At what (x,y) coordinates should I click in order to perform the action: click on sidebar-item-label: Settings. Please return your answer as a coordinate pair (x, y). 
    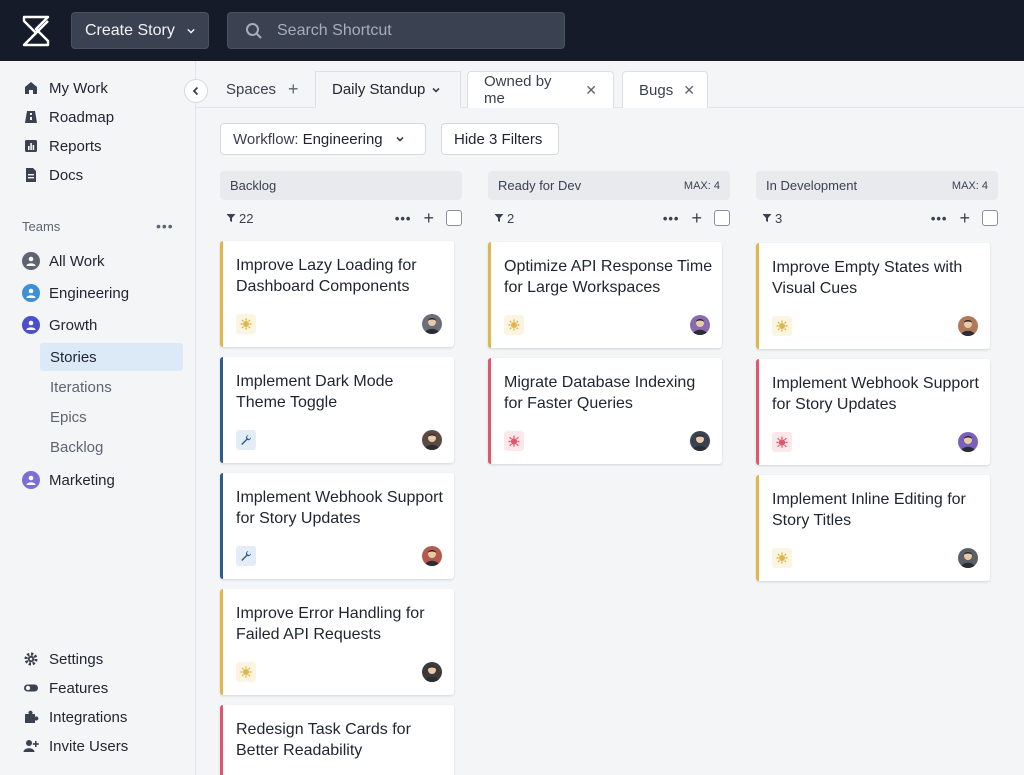
    Looking at the image, I should click on (76, 659).